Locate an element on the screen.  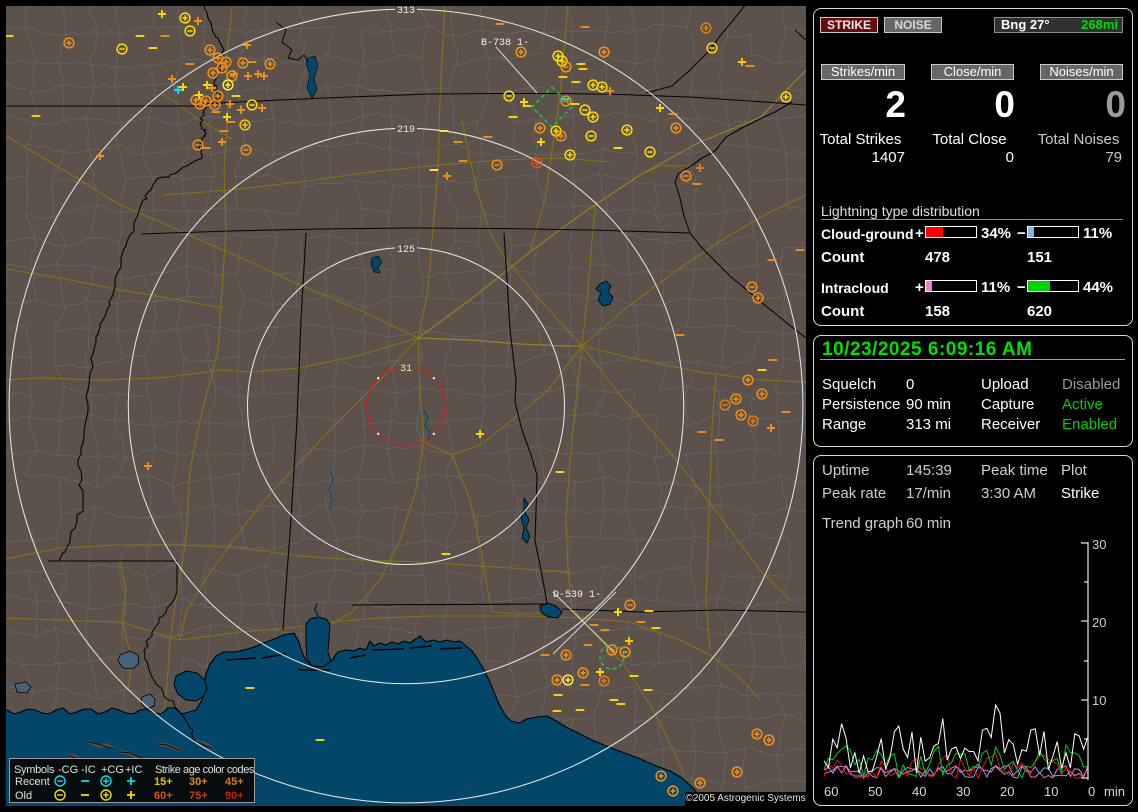
svg-text: 125 is located at coordinates (406, 250).